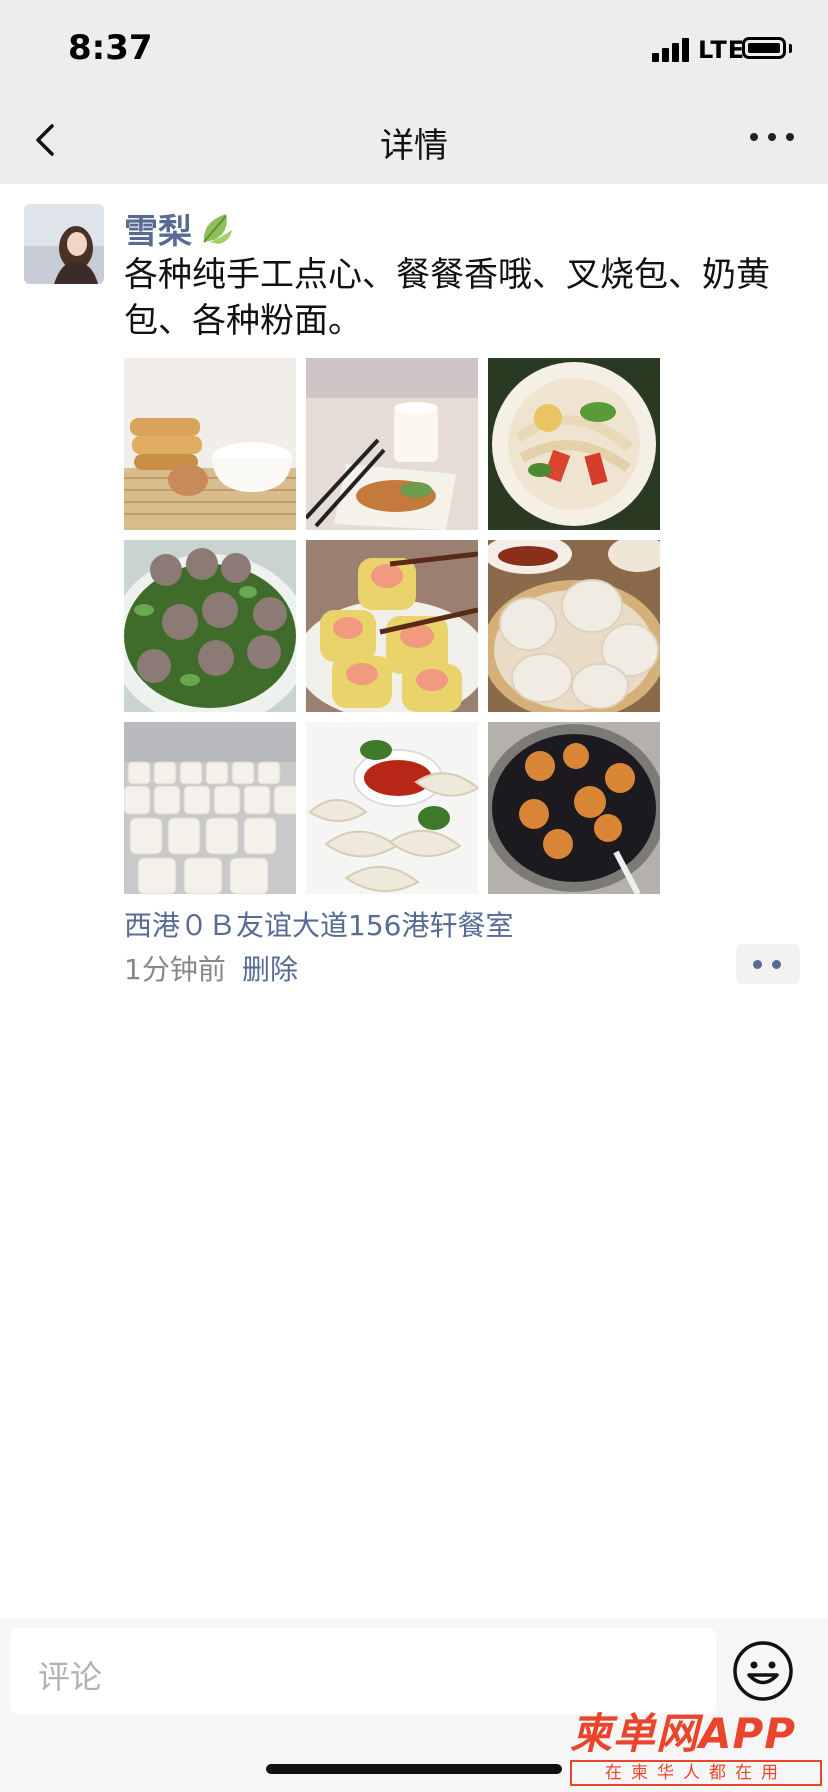 Image resolution: width=828 pixels, height=1792 pixels. I want to click on location-link: 西港０Ｂ友谊大道156港轩餐室, so click(318, 924).